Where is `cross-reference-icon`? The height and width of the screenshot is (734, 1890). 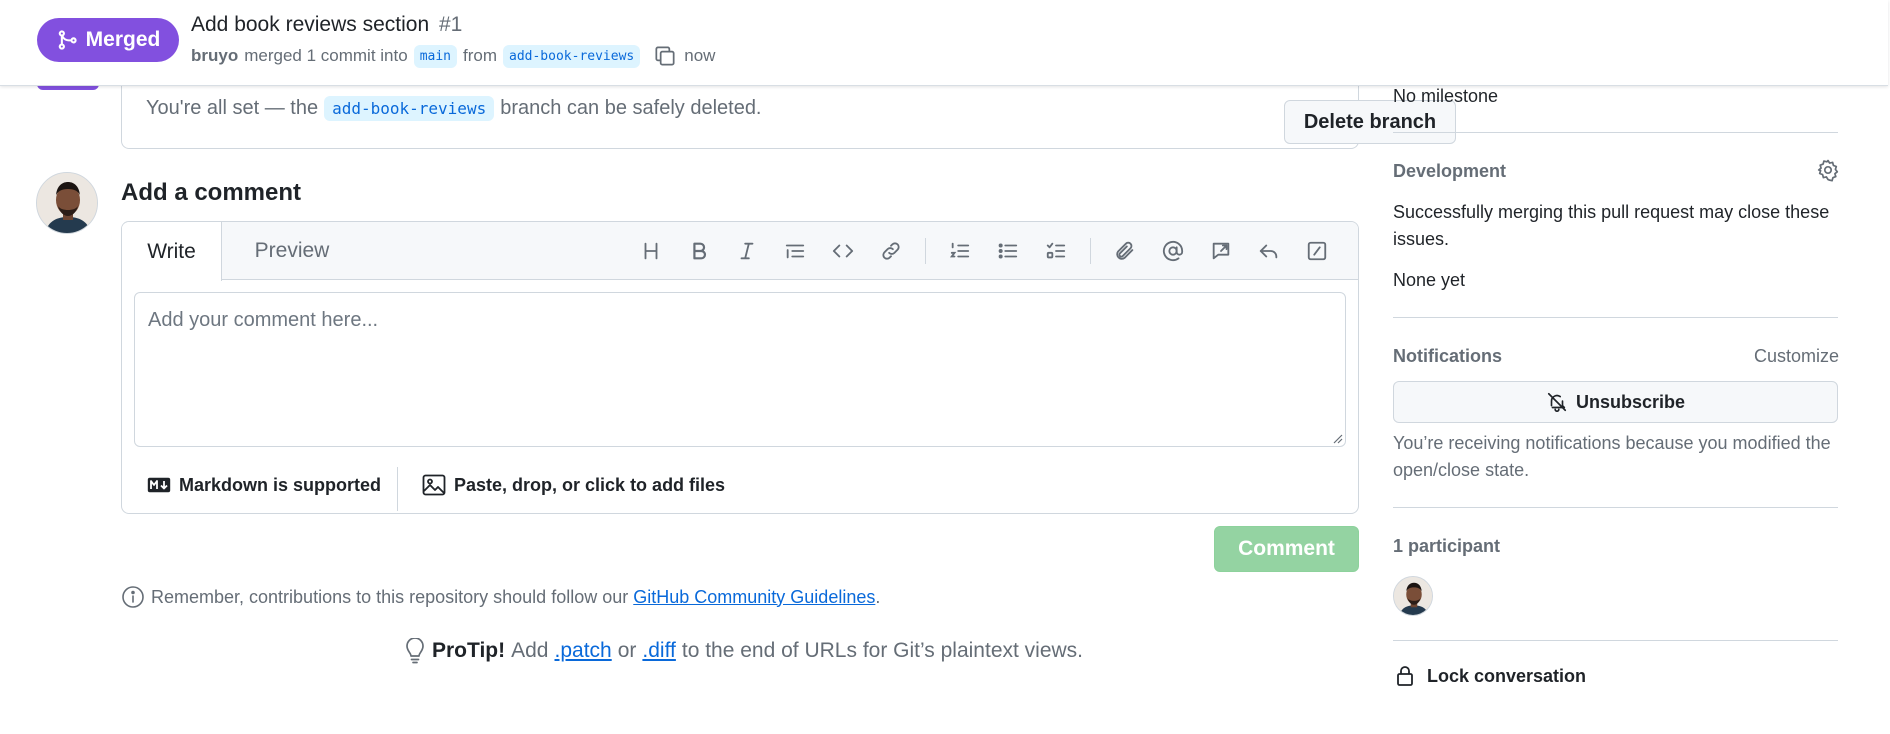
cross-reference-icon is located at coordinates (1221, 251).